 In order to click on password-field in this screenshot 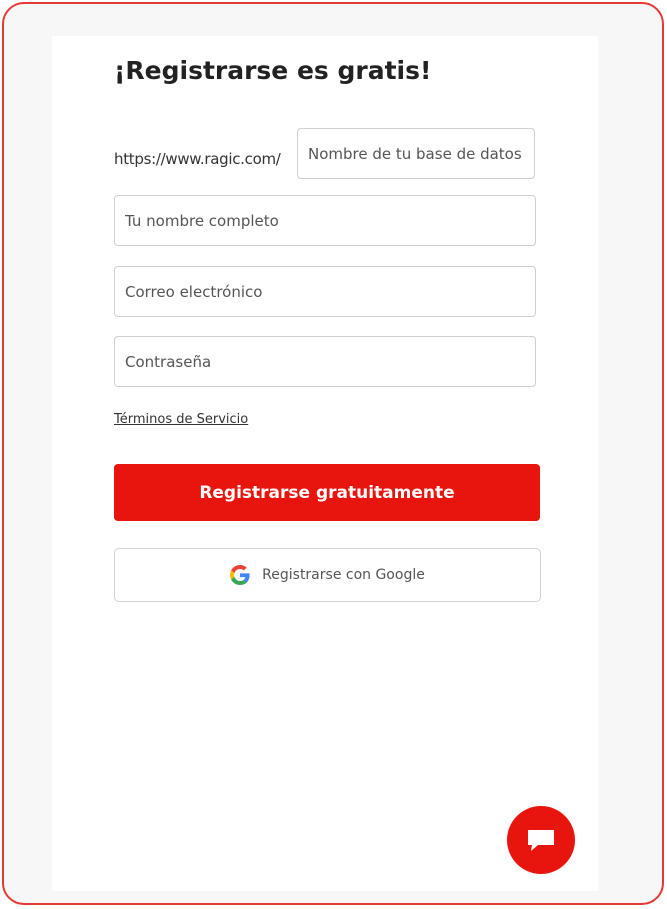, I will do `click(325, 361)`.